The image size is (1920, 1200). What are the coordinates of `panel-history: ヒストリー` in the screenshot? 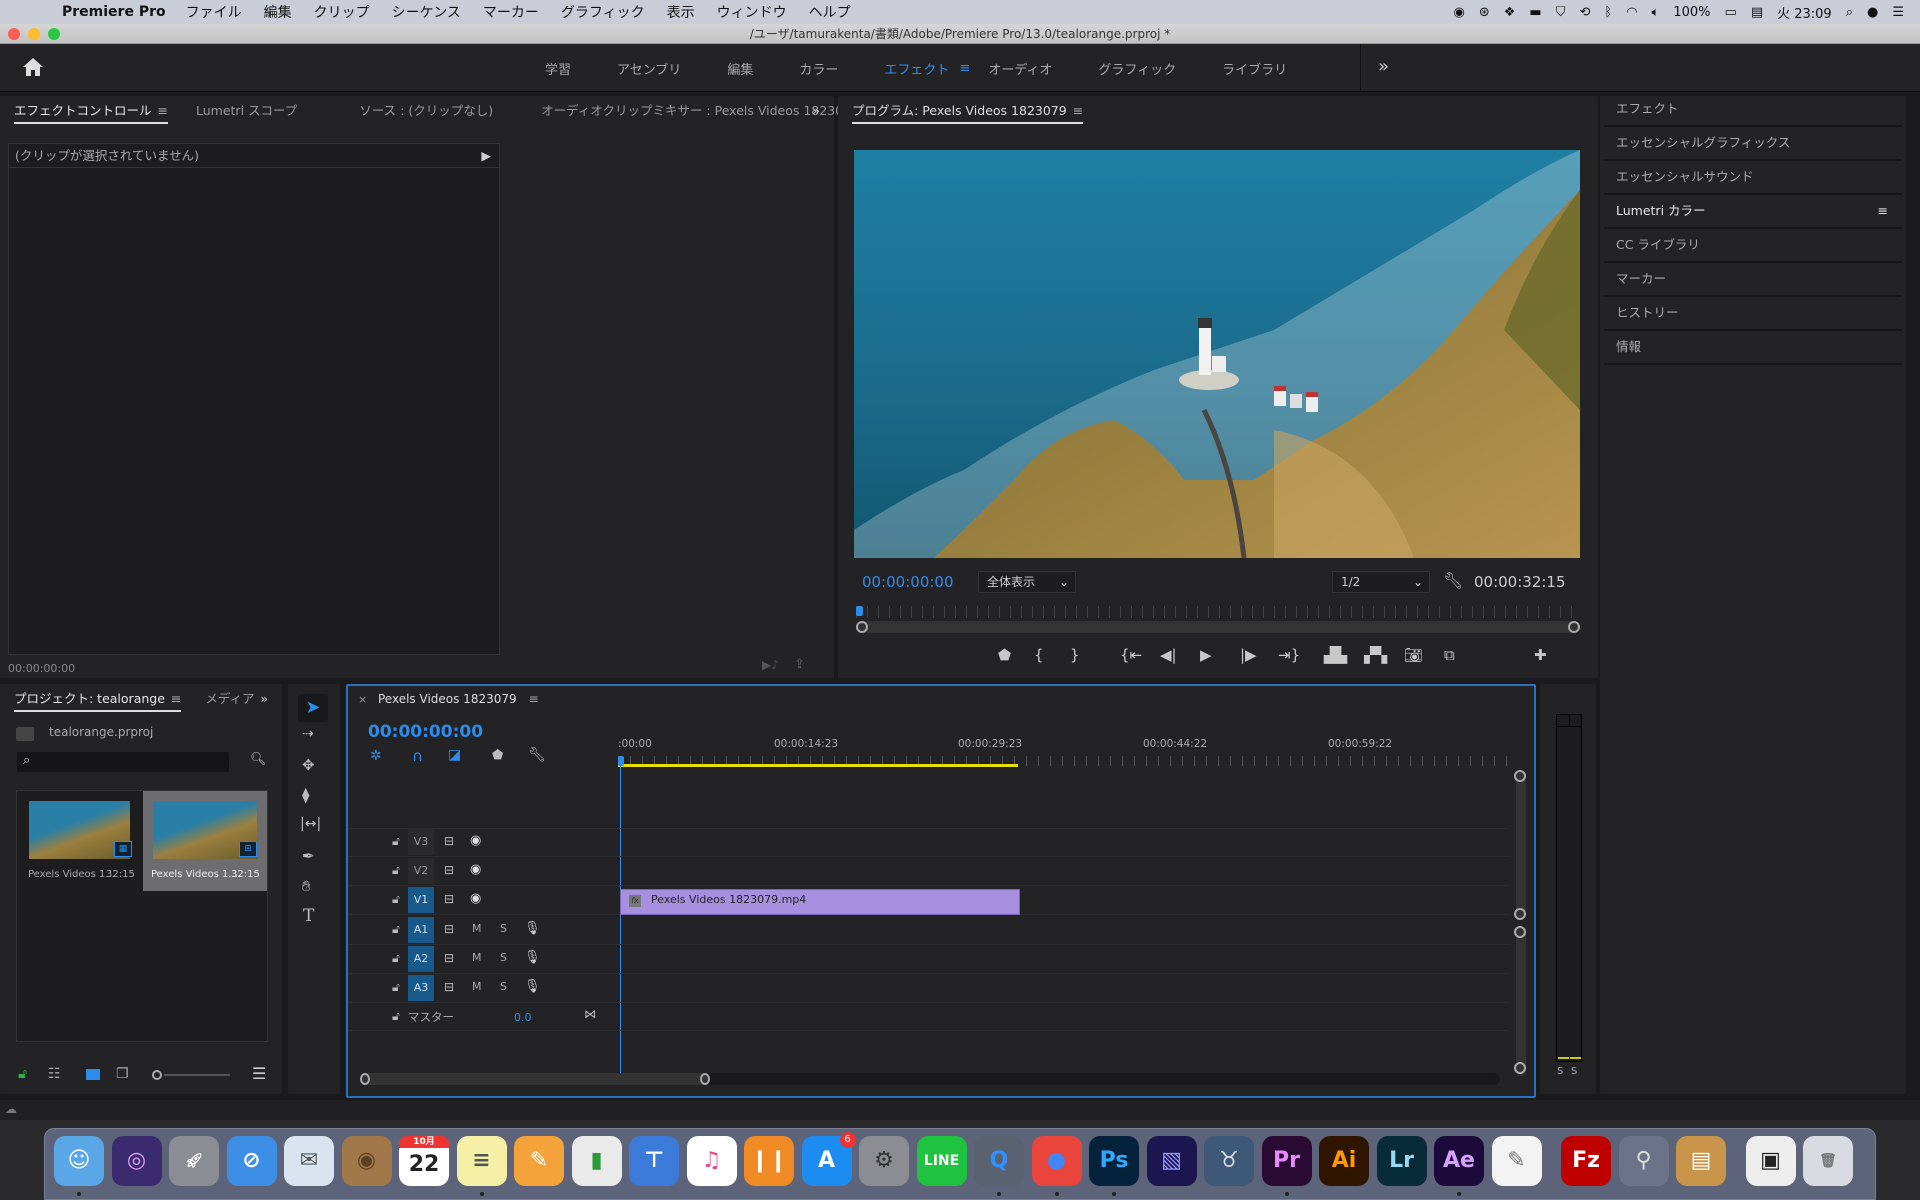 It's located at (1753, 314).